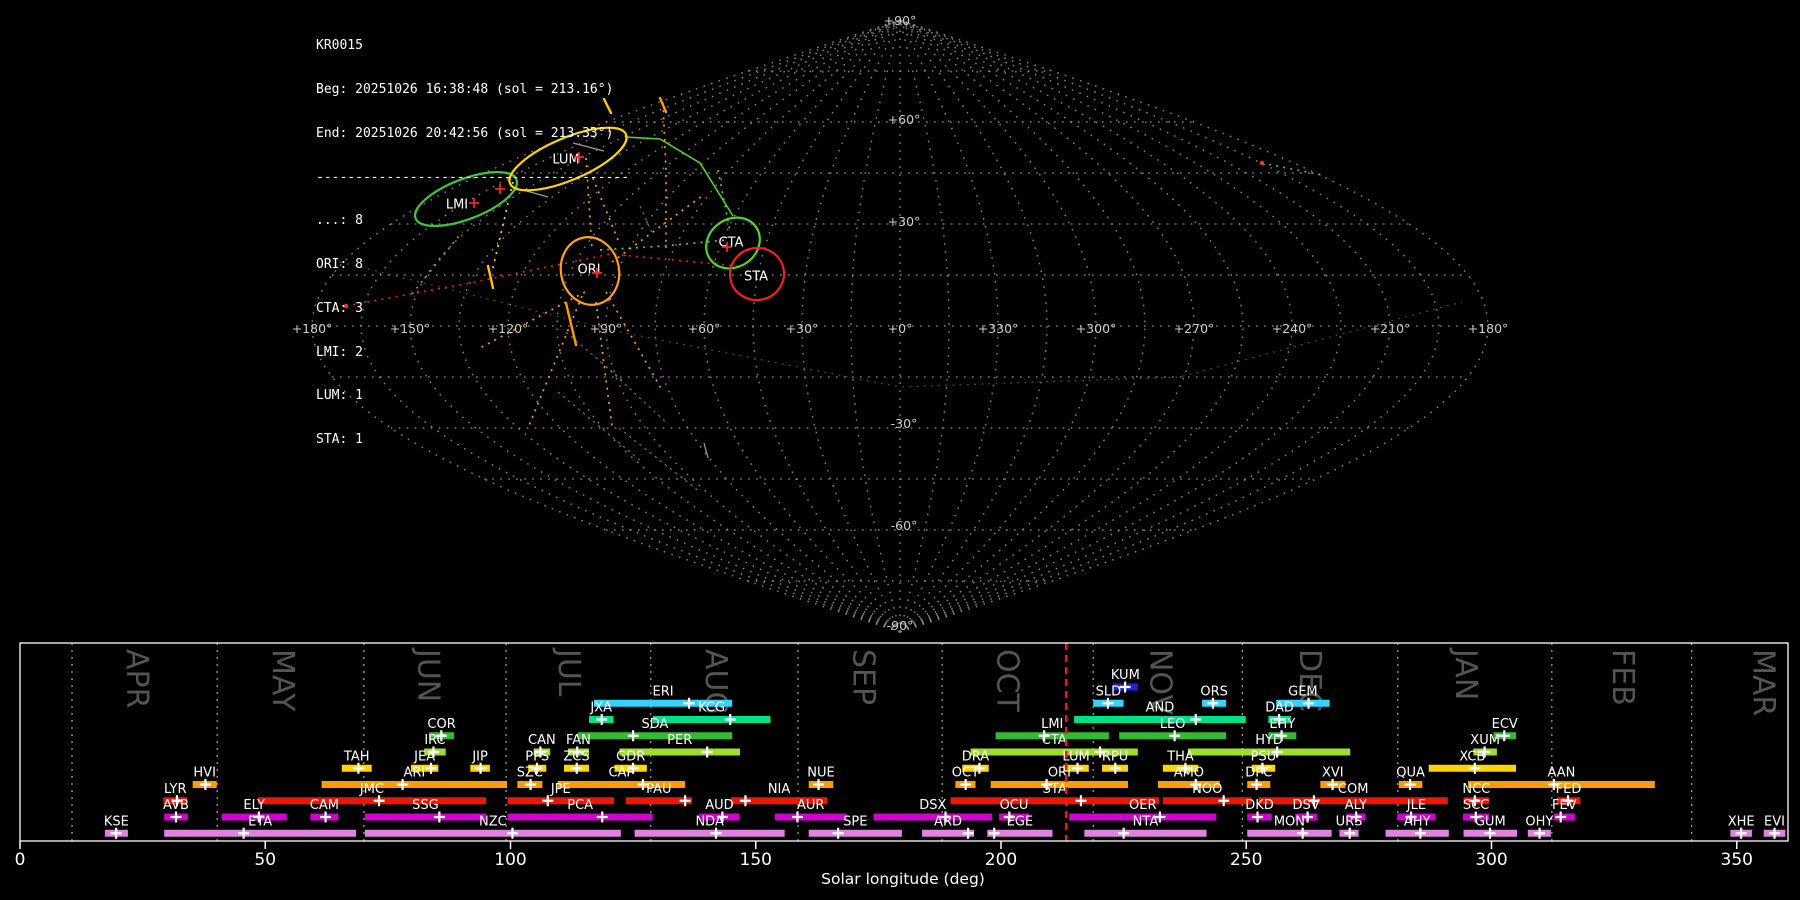 Image resolution: width=1800 pixels, height=900 pixels. I want to click on longitude-label: +210°, so click(1390, 328).